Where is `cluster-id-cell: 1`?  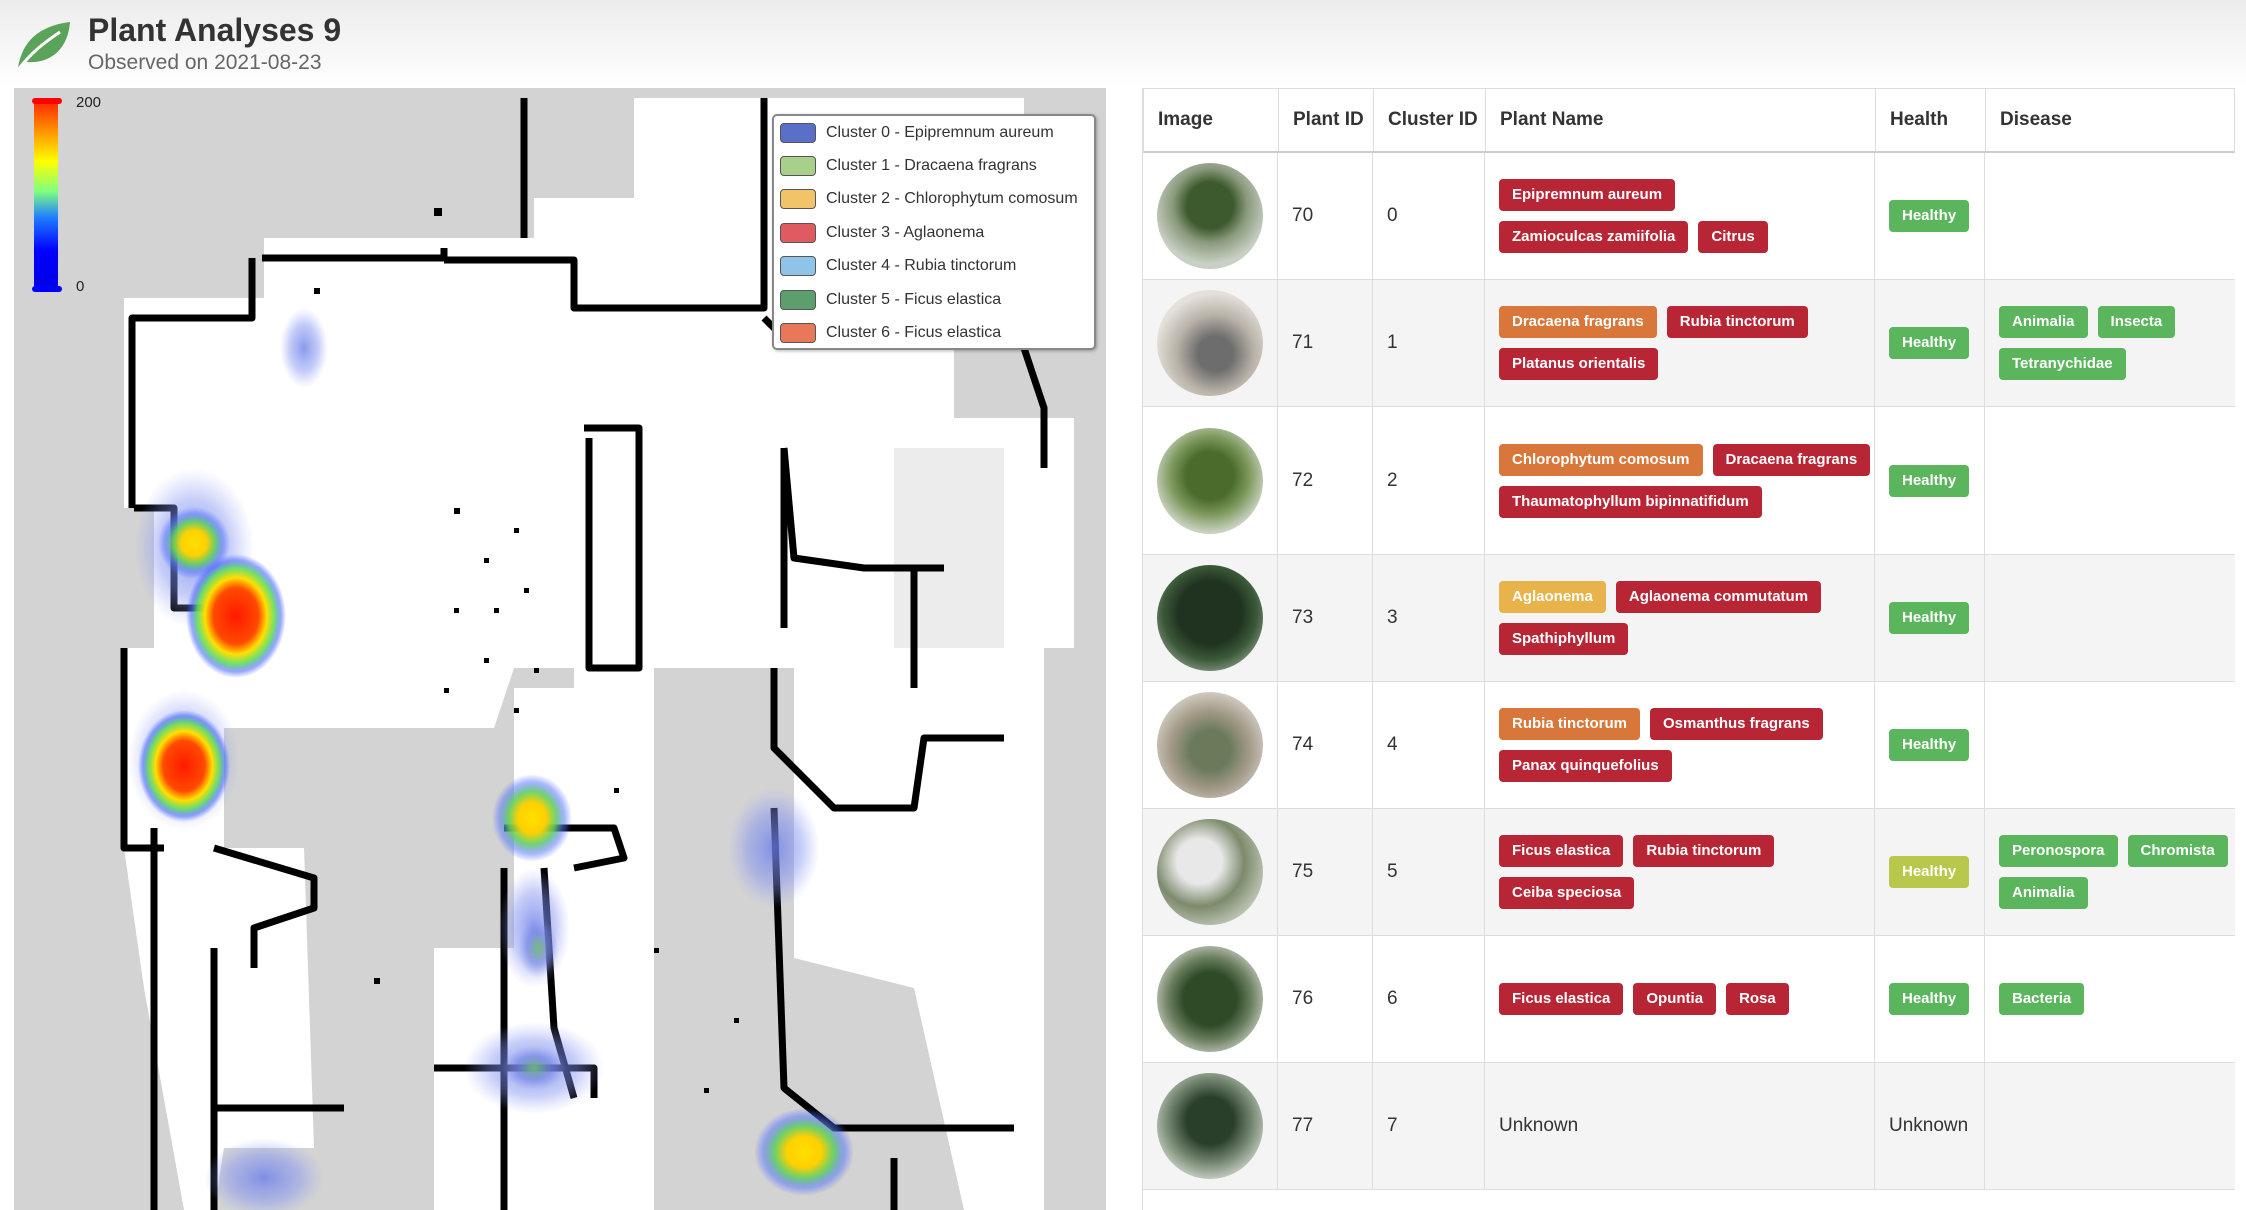 cluster-id-cell: 1 is located at coordinates (1429, 343).